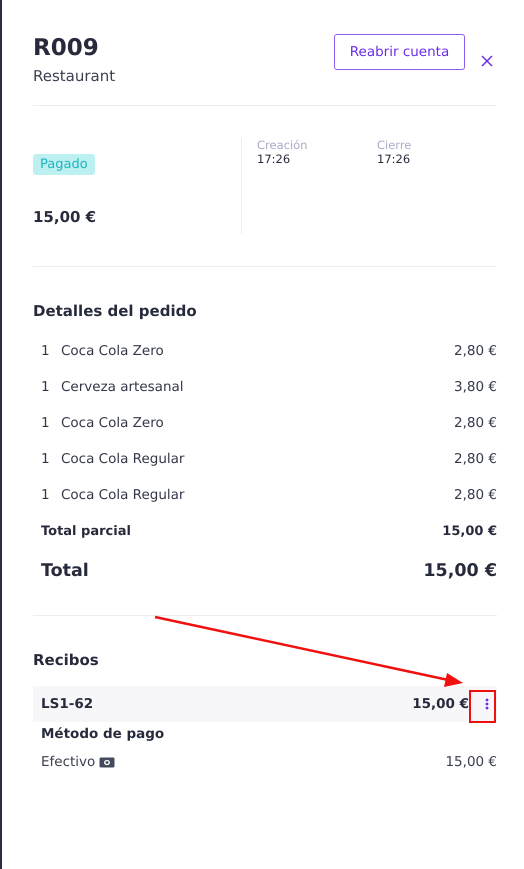  Describe the element at coordinates (65, 217) in the screenshot. I see `amount-text: 15,00 €` at that location.